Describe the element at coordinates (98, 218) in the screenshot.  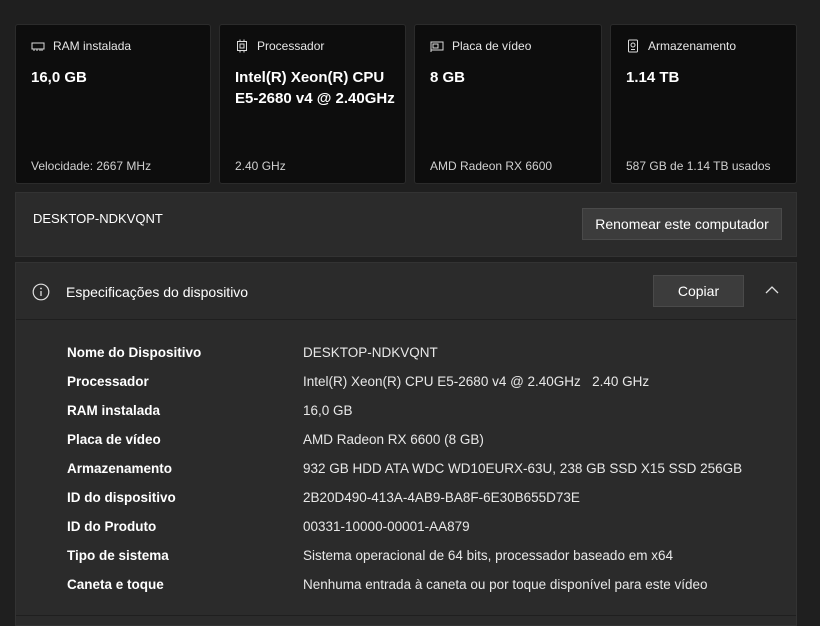
I see `computer-name: DESKTOP-NDKVQNT` at that location.